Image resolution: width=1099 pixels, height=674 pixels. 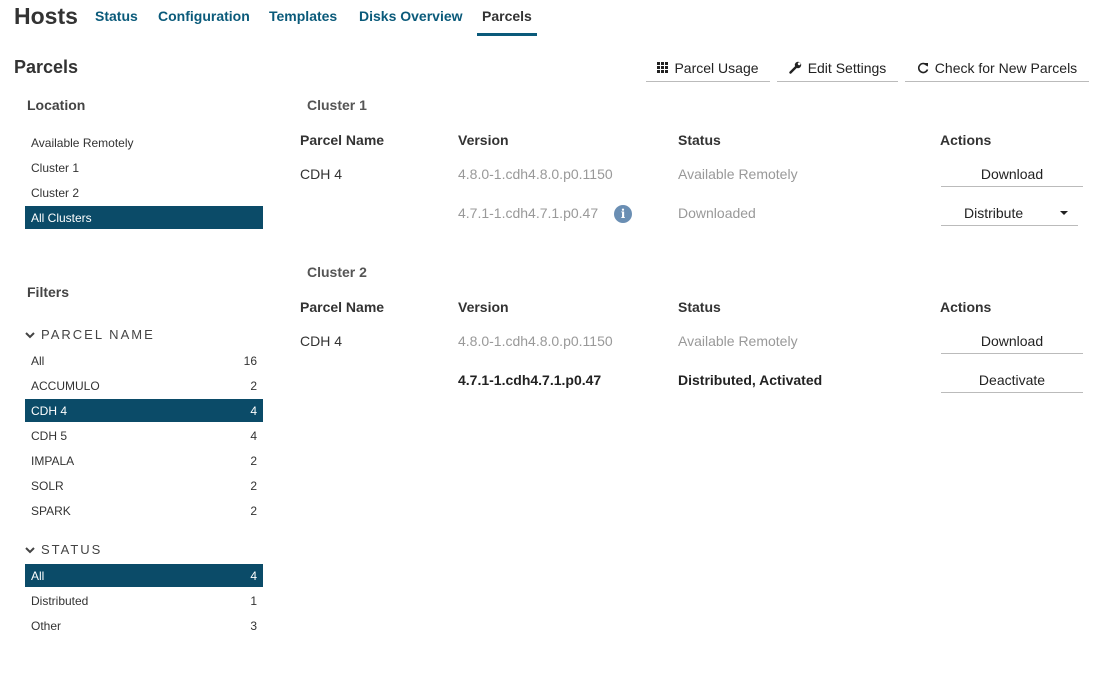 I want to click on parcel-name-filter-toggle: PARCEL NAME, so click(x=90, y=334).